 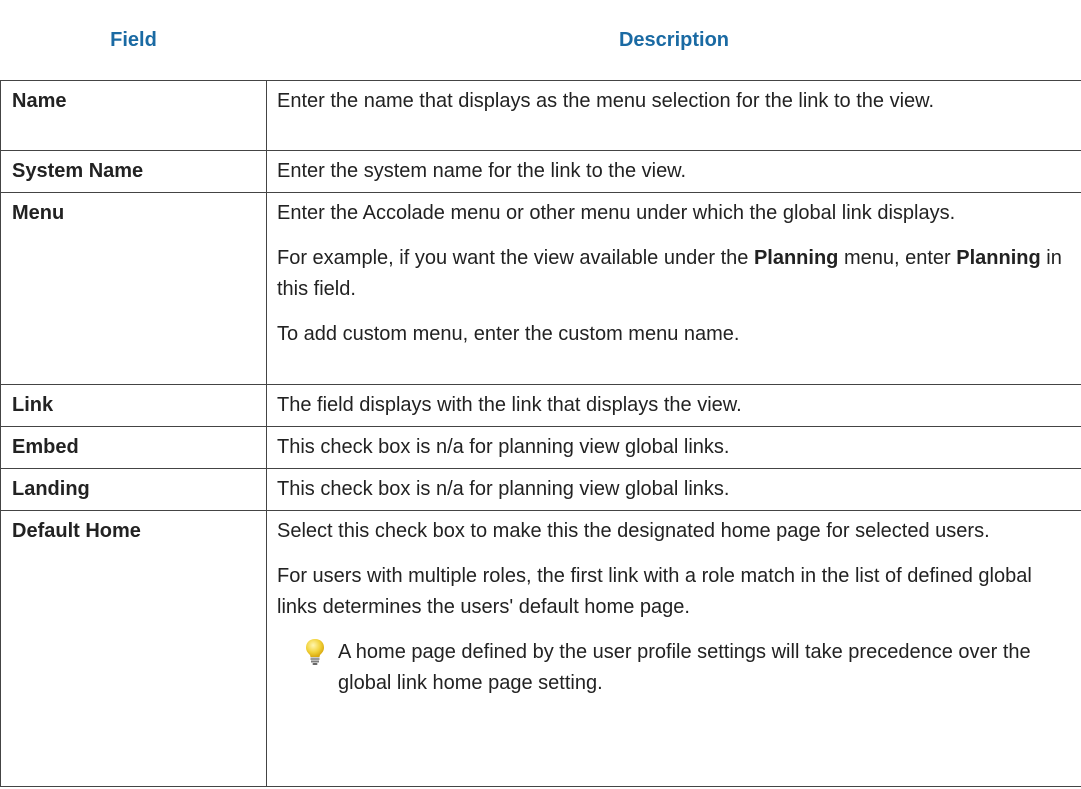 What do you see at coordinates (133, 405) in the screenshot?
I see `field-name: Link` at bounding box center [133, 405].